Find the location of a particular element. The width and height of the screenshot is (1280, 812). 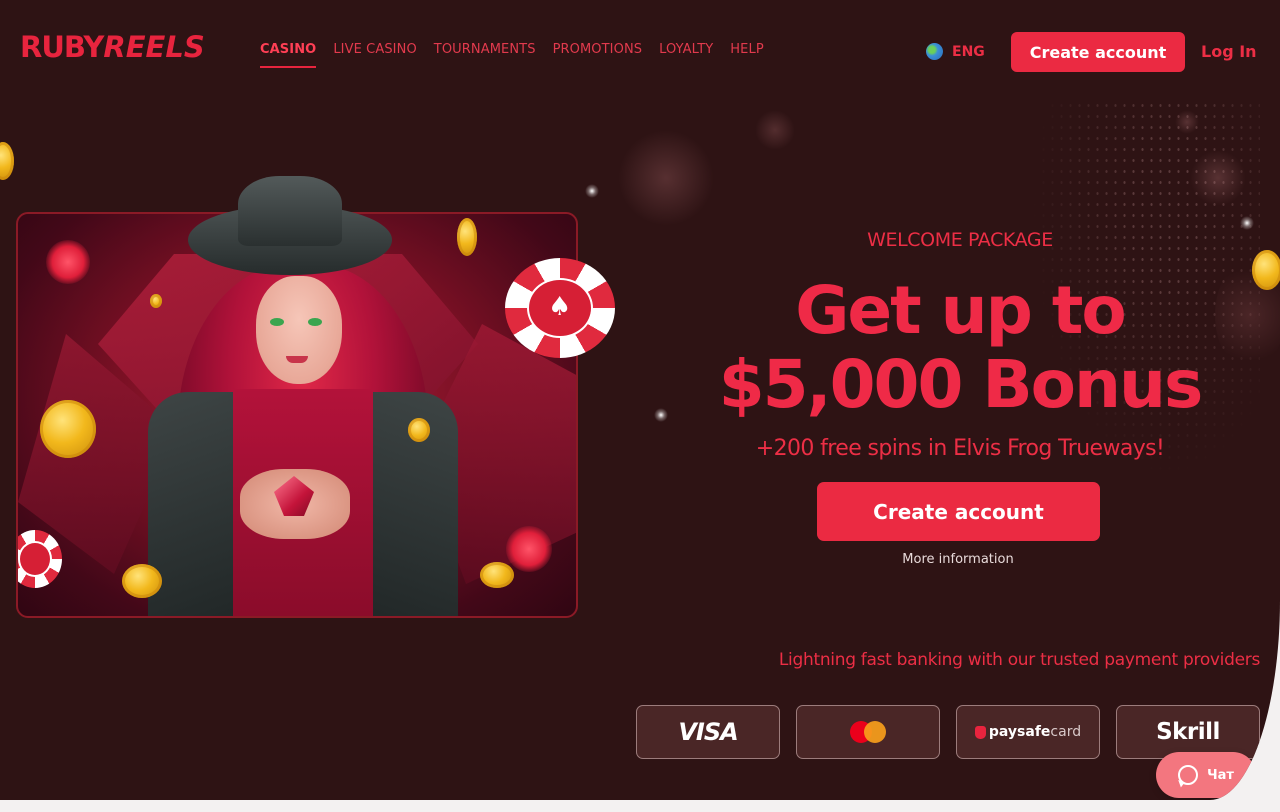

nav-item-help: HELP is located at coordinates (746, 55).